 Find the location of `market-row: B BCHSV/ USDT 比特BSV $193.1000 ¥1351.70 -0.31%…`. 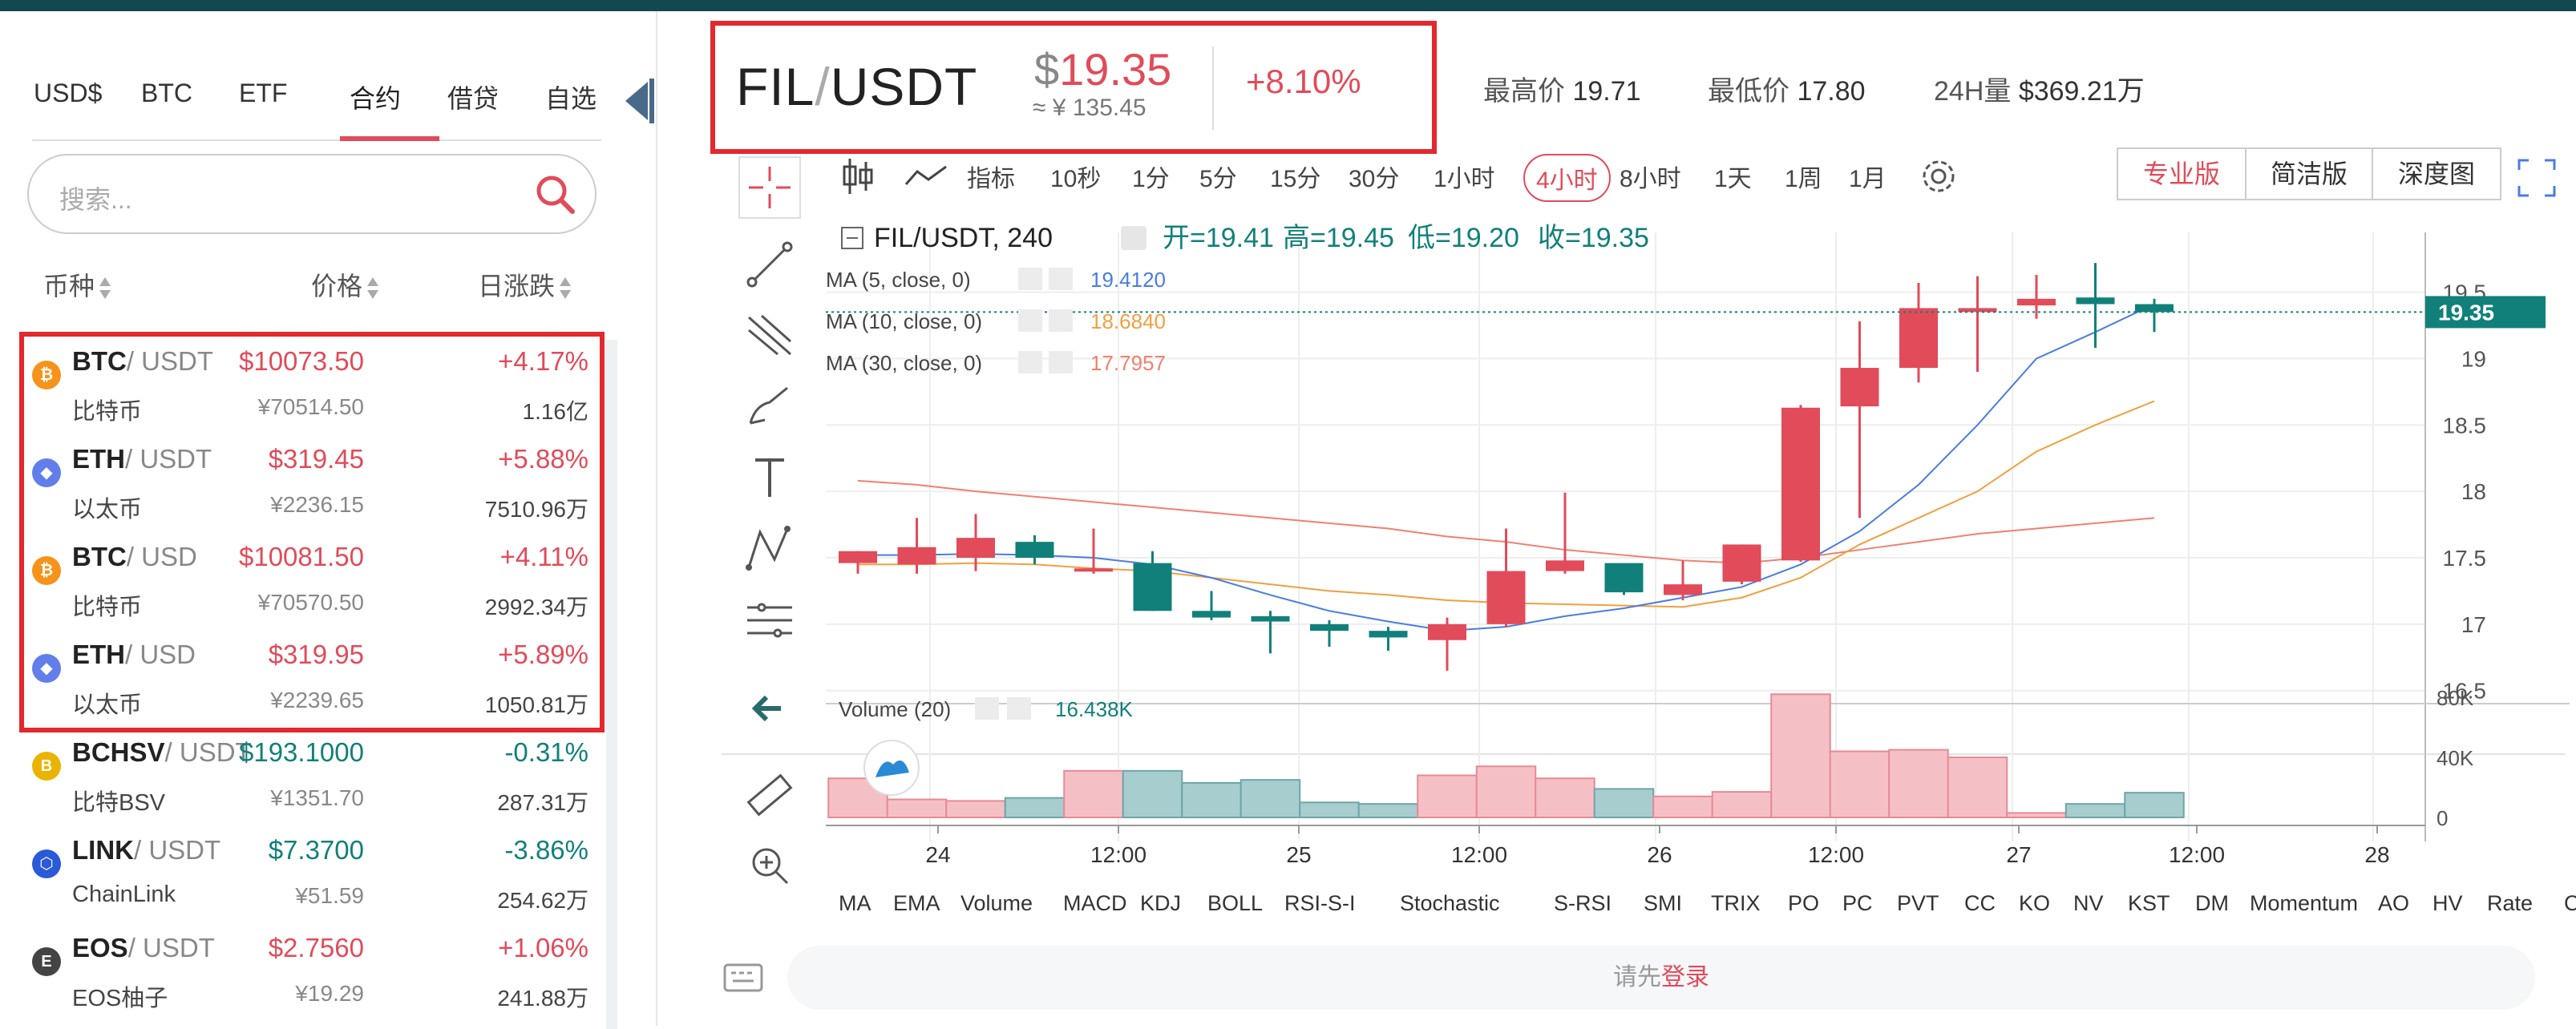

market-row: B BCHSV/ USDT 比特BSV $193.1000 ¥1351.70 -0.31%… is located at coordinates (307, 775).